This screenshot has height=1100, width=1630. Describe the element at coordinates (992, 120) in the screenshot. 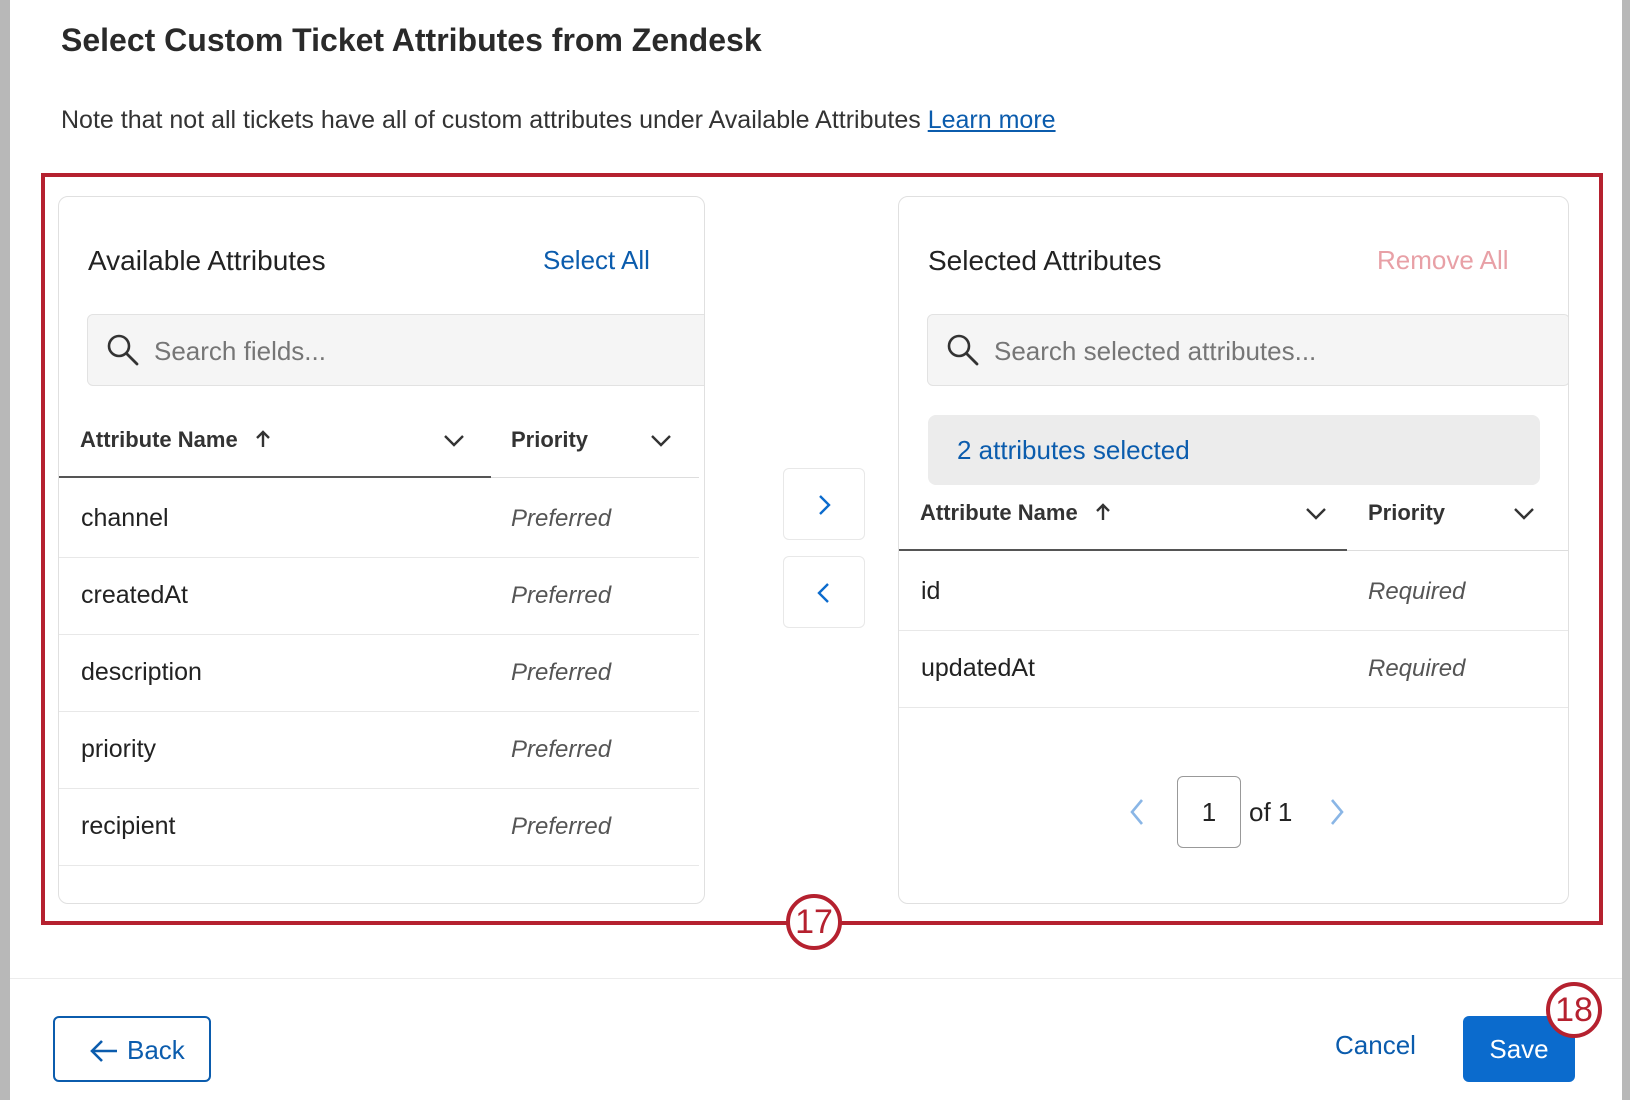

I see `learn-more-link: Learn more` at that location.